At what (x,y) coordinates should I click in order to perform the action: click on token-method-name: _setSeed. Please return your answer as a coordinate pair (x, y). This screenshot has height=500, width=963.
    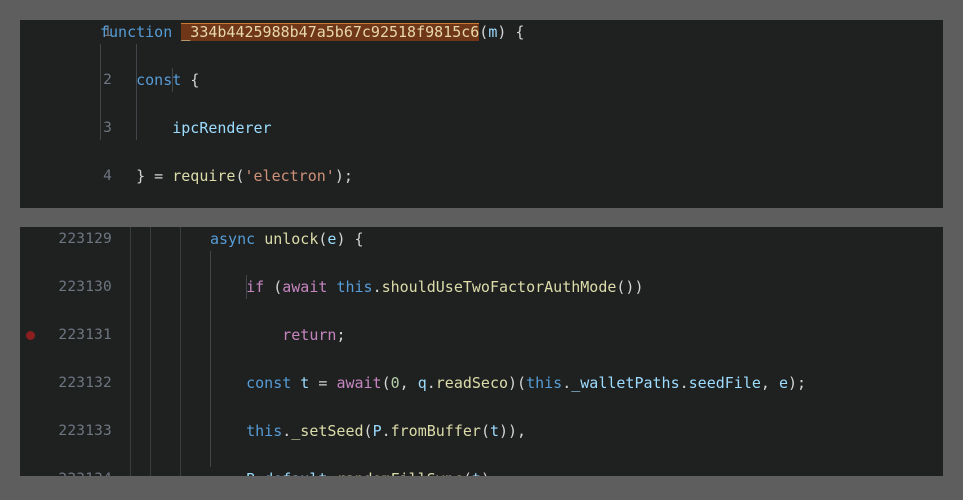
    Looking at the image, I should click on (327, 431).